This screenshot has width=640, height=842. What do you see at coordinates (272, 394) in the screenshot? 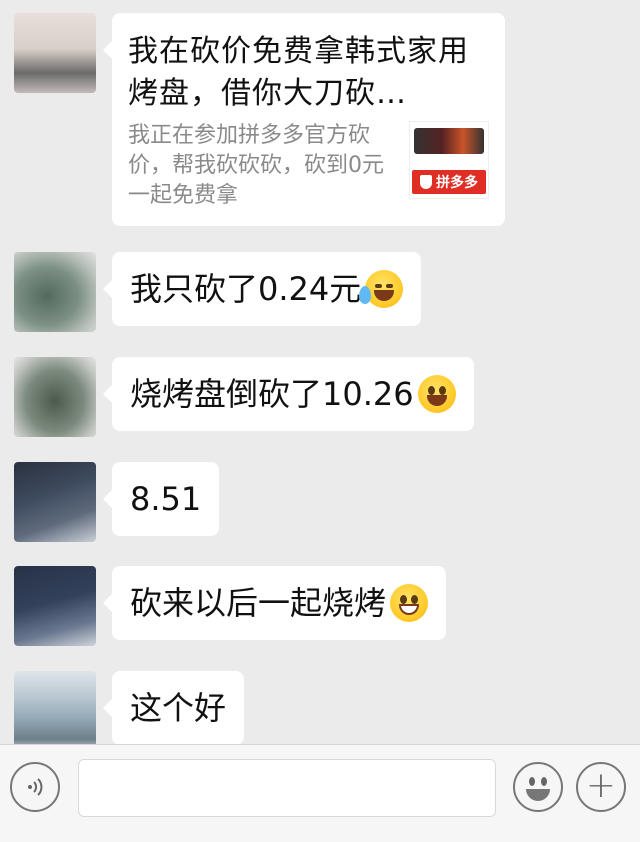
I see `message-text: 烧烤盘倒砍了10.26` at bounding box center [272, 394].